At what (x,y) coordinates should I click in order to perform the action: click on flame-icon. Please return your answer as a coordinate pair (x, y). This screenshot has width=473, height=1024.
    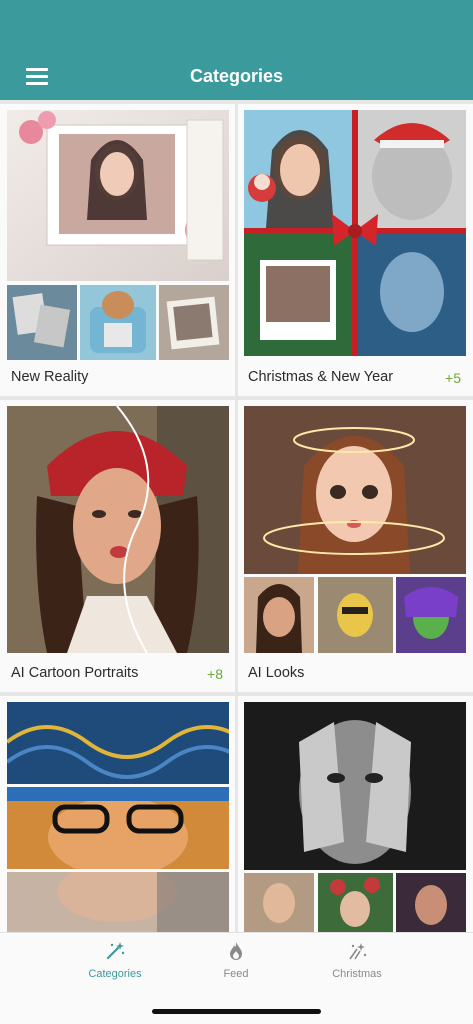
    Looking at the image, I should click on (236, 951).